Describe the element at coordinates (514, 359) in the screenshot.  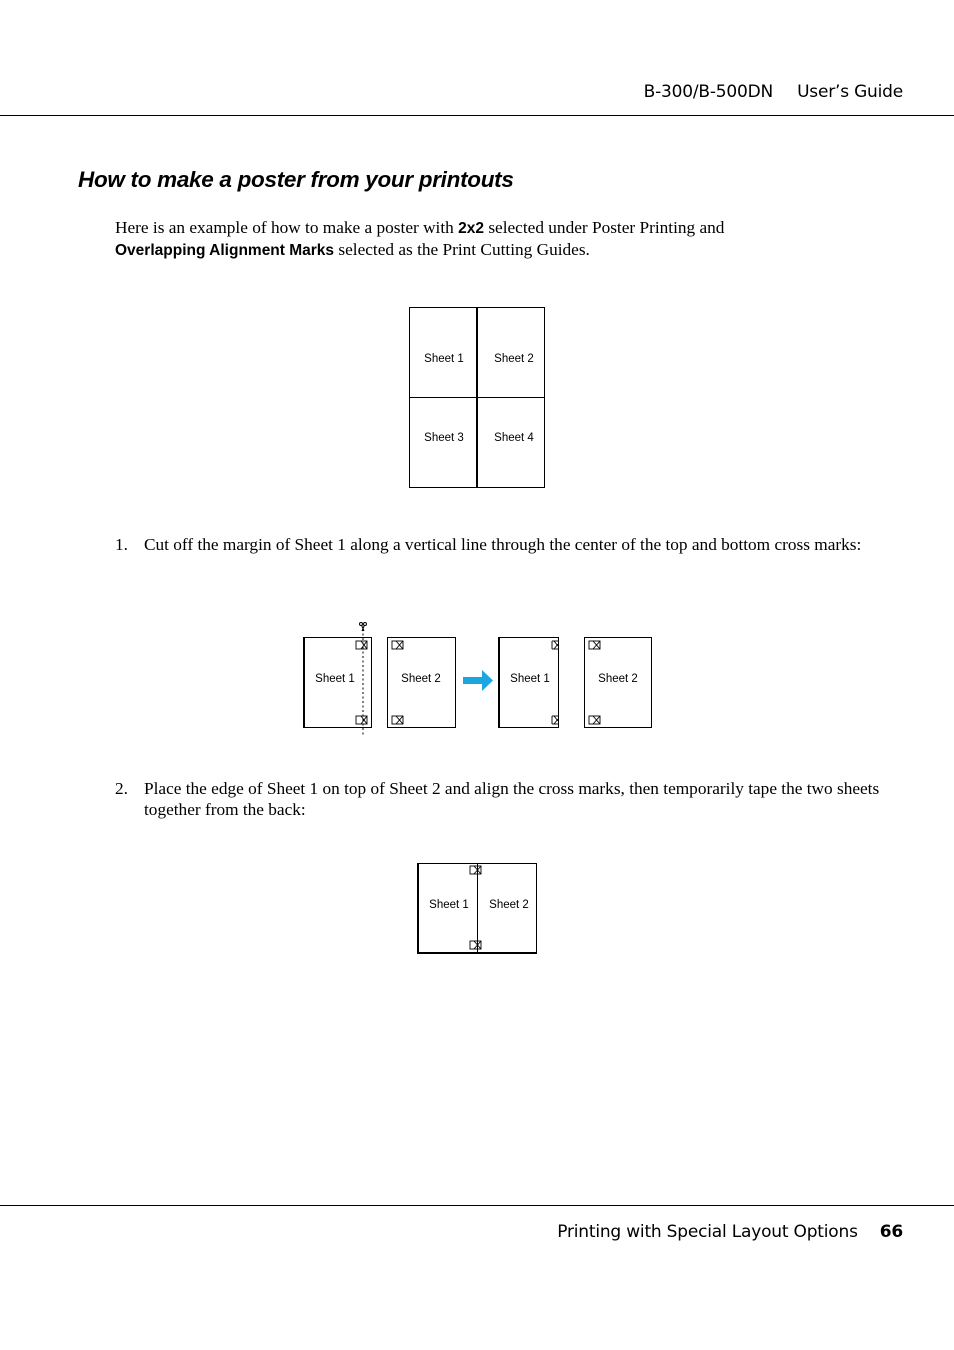
I see `grid-sheet-2: Sheet 2` at that location.